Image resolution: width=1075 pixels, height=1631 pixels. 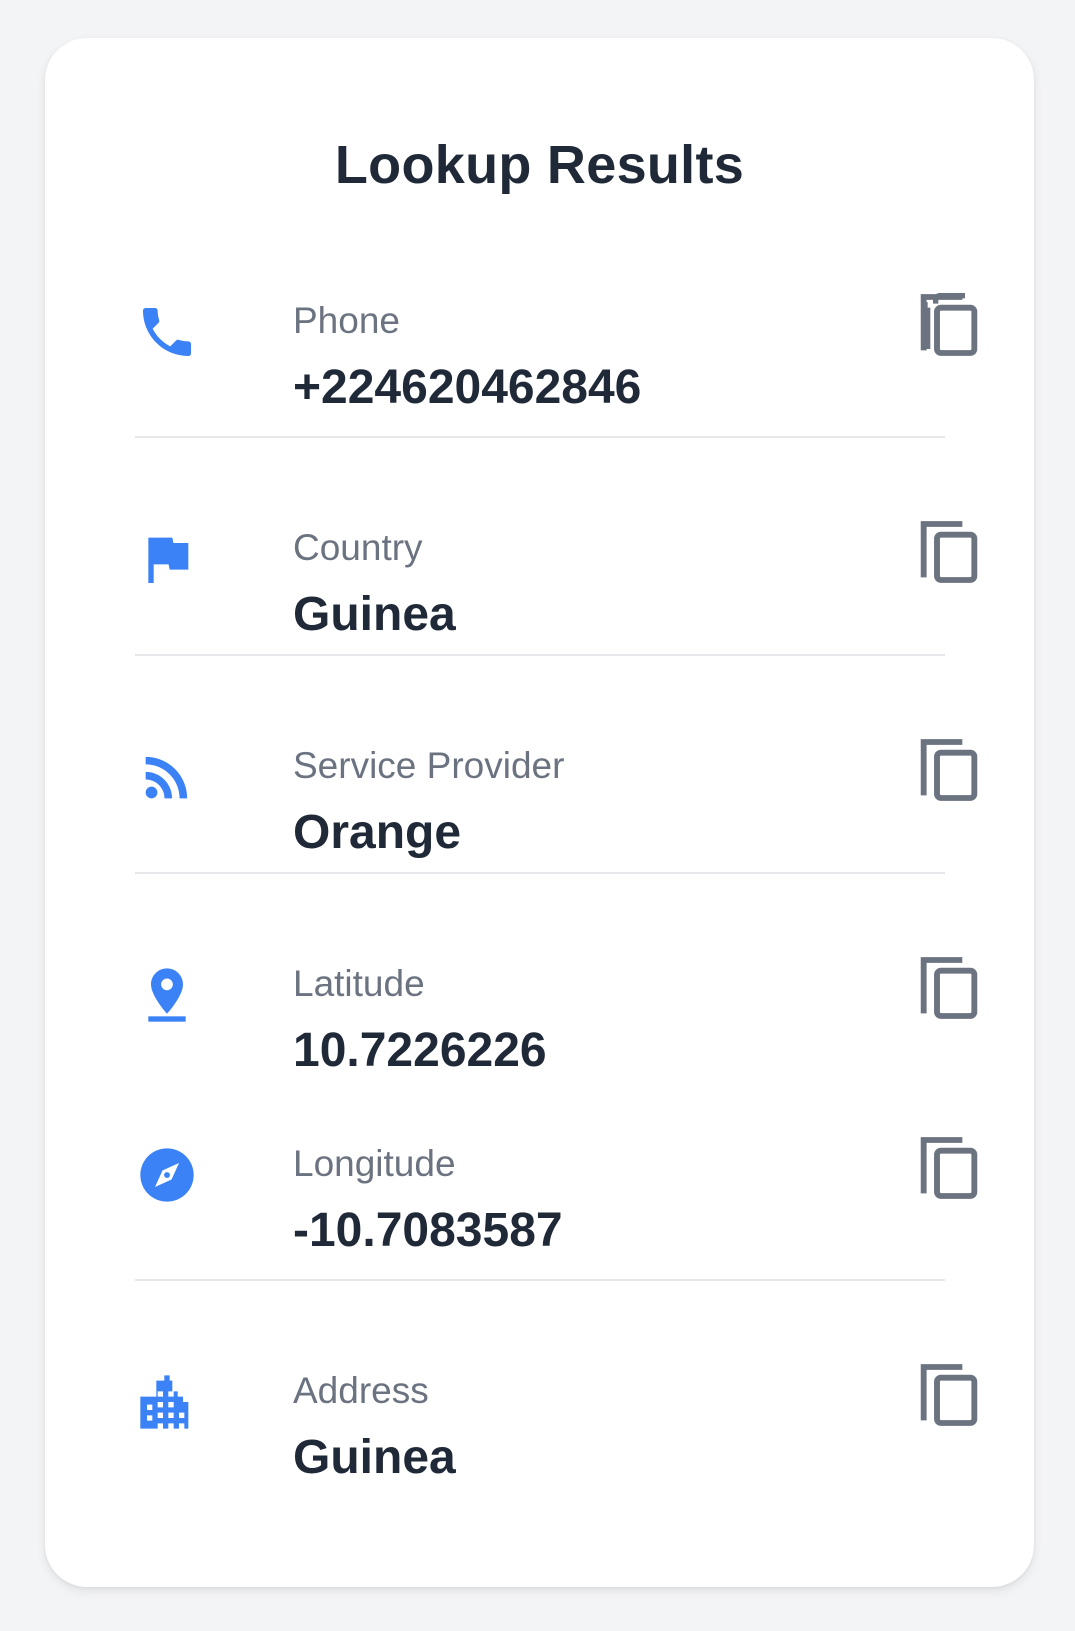 What do you see at coordinates (359, 983) in the screenshot?
I see `result-label: Latitude` at bounding box center [359, 983].